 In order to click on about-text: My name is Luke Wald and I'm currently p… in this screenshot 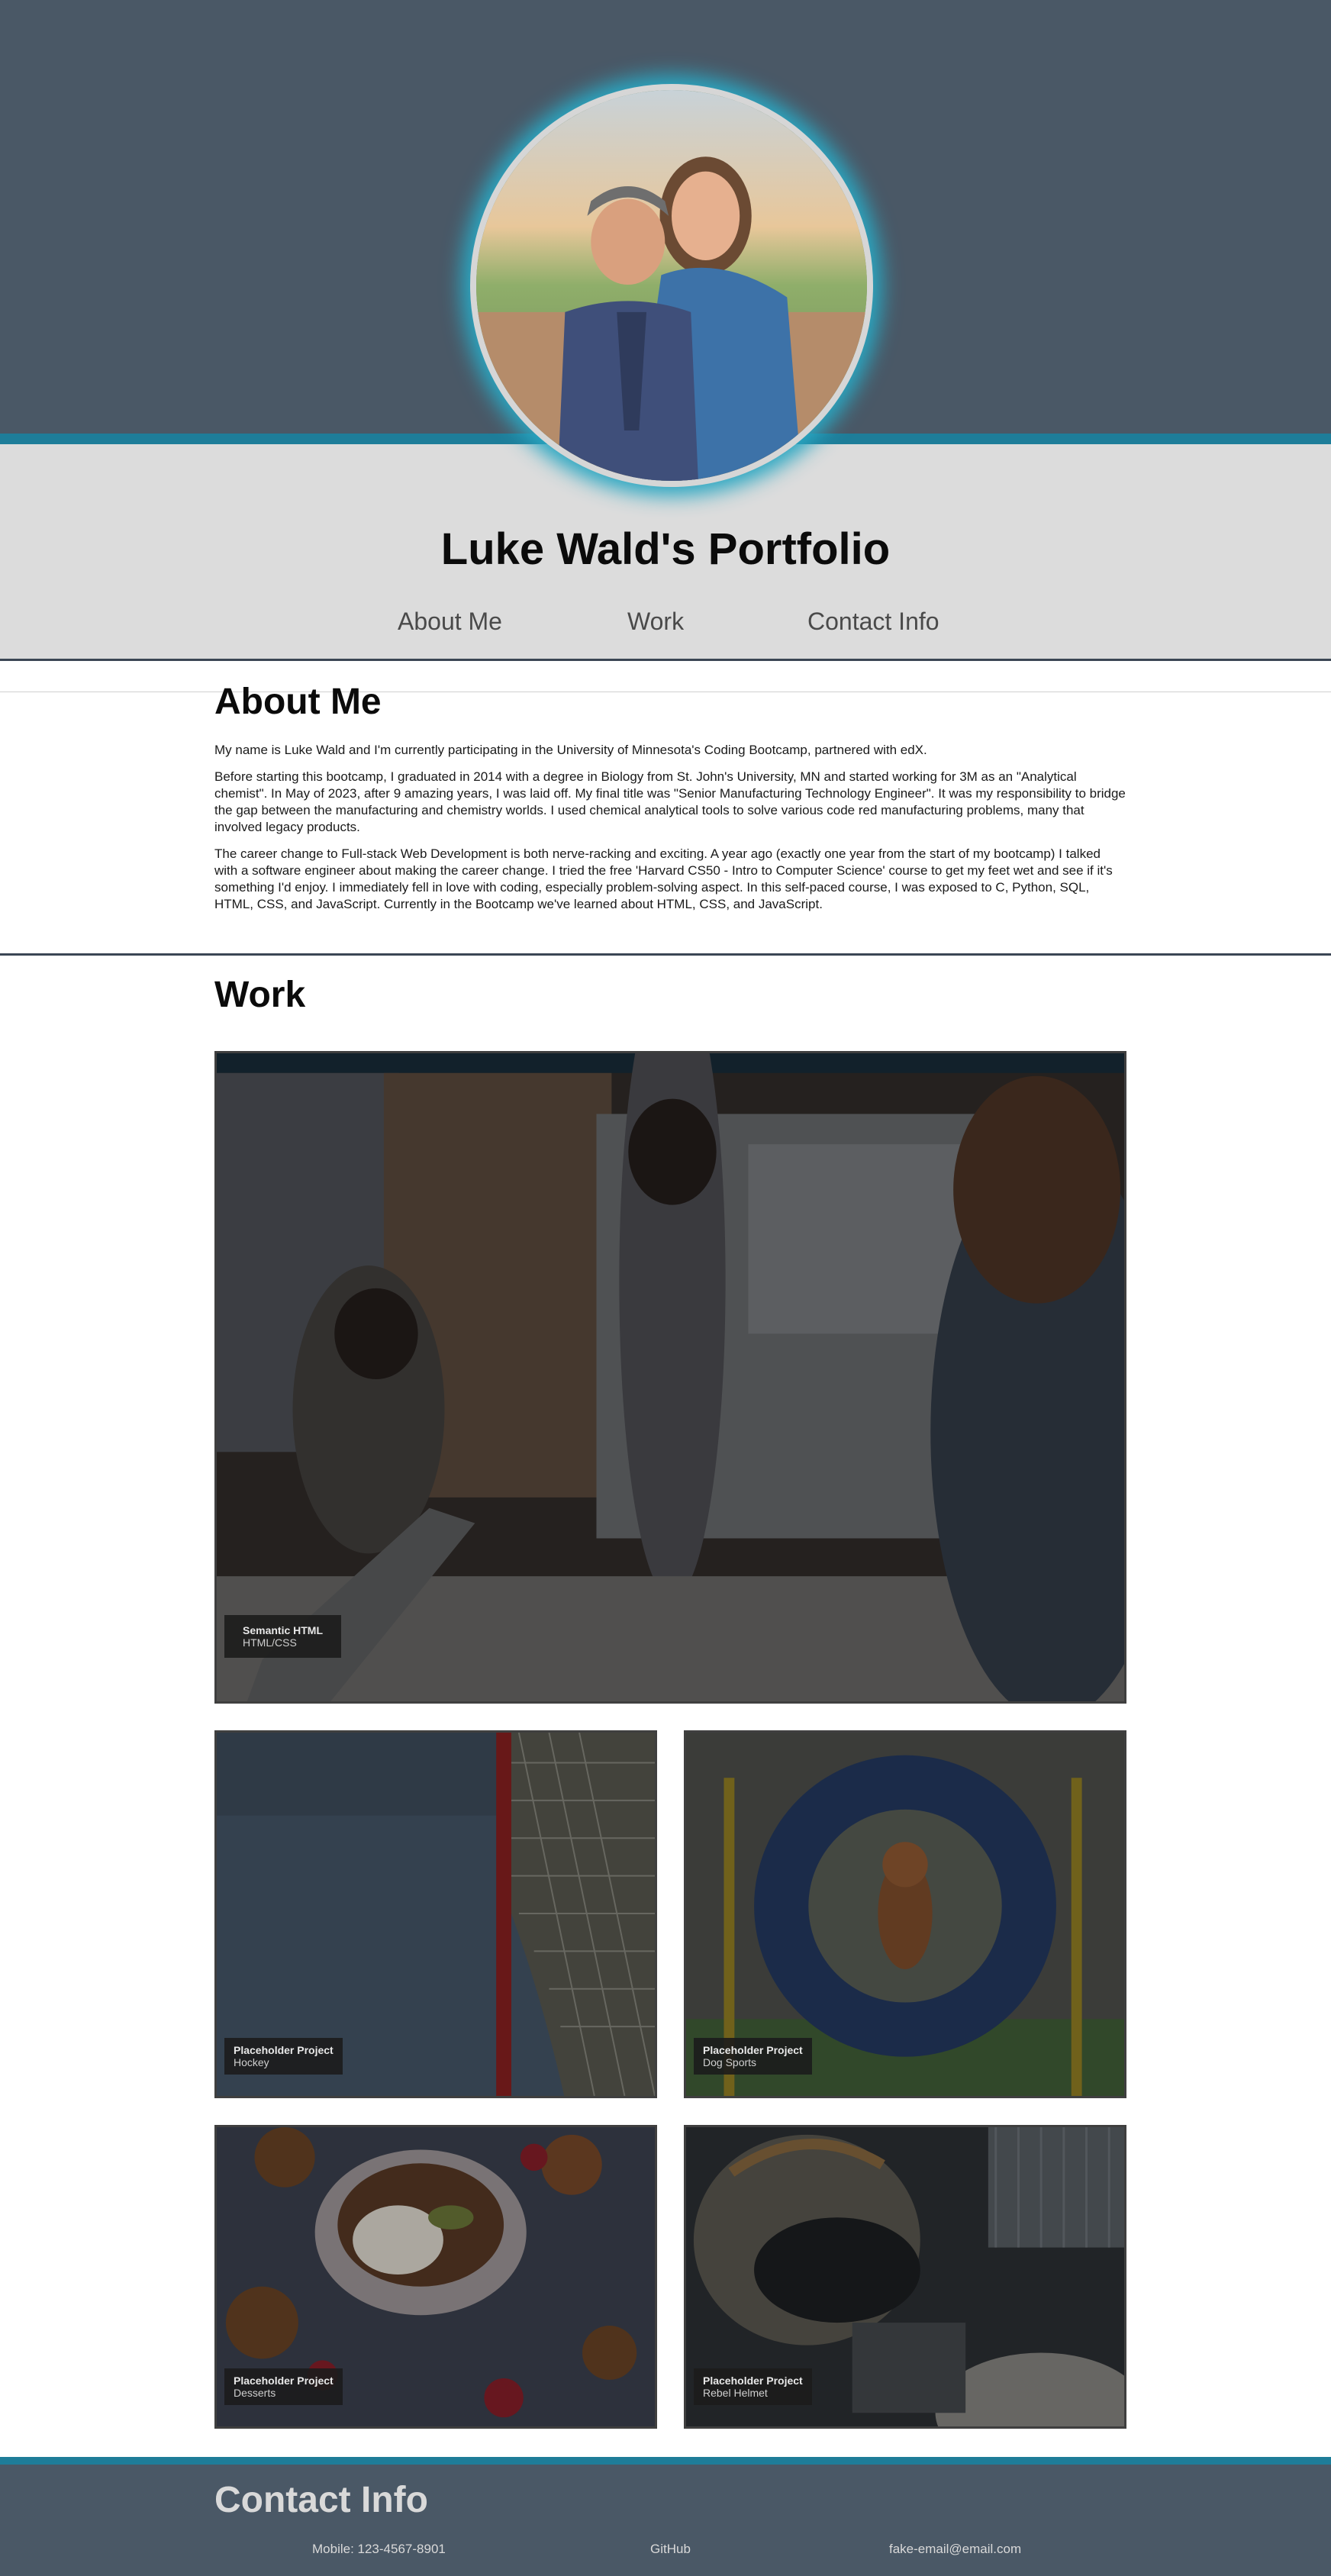, I will do `click(670, 832)`.